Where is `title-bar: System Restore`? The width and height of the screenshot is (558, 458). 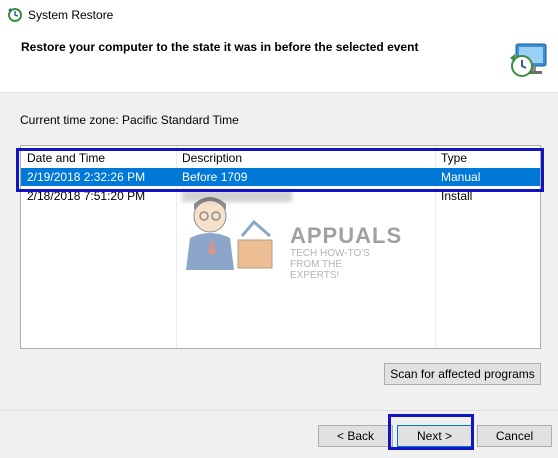 title-bar: System Restore is located at coordinates (279, 15).